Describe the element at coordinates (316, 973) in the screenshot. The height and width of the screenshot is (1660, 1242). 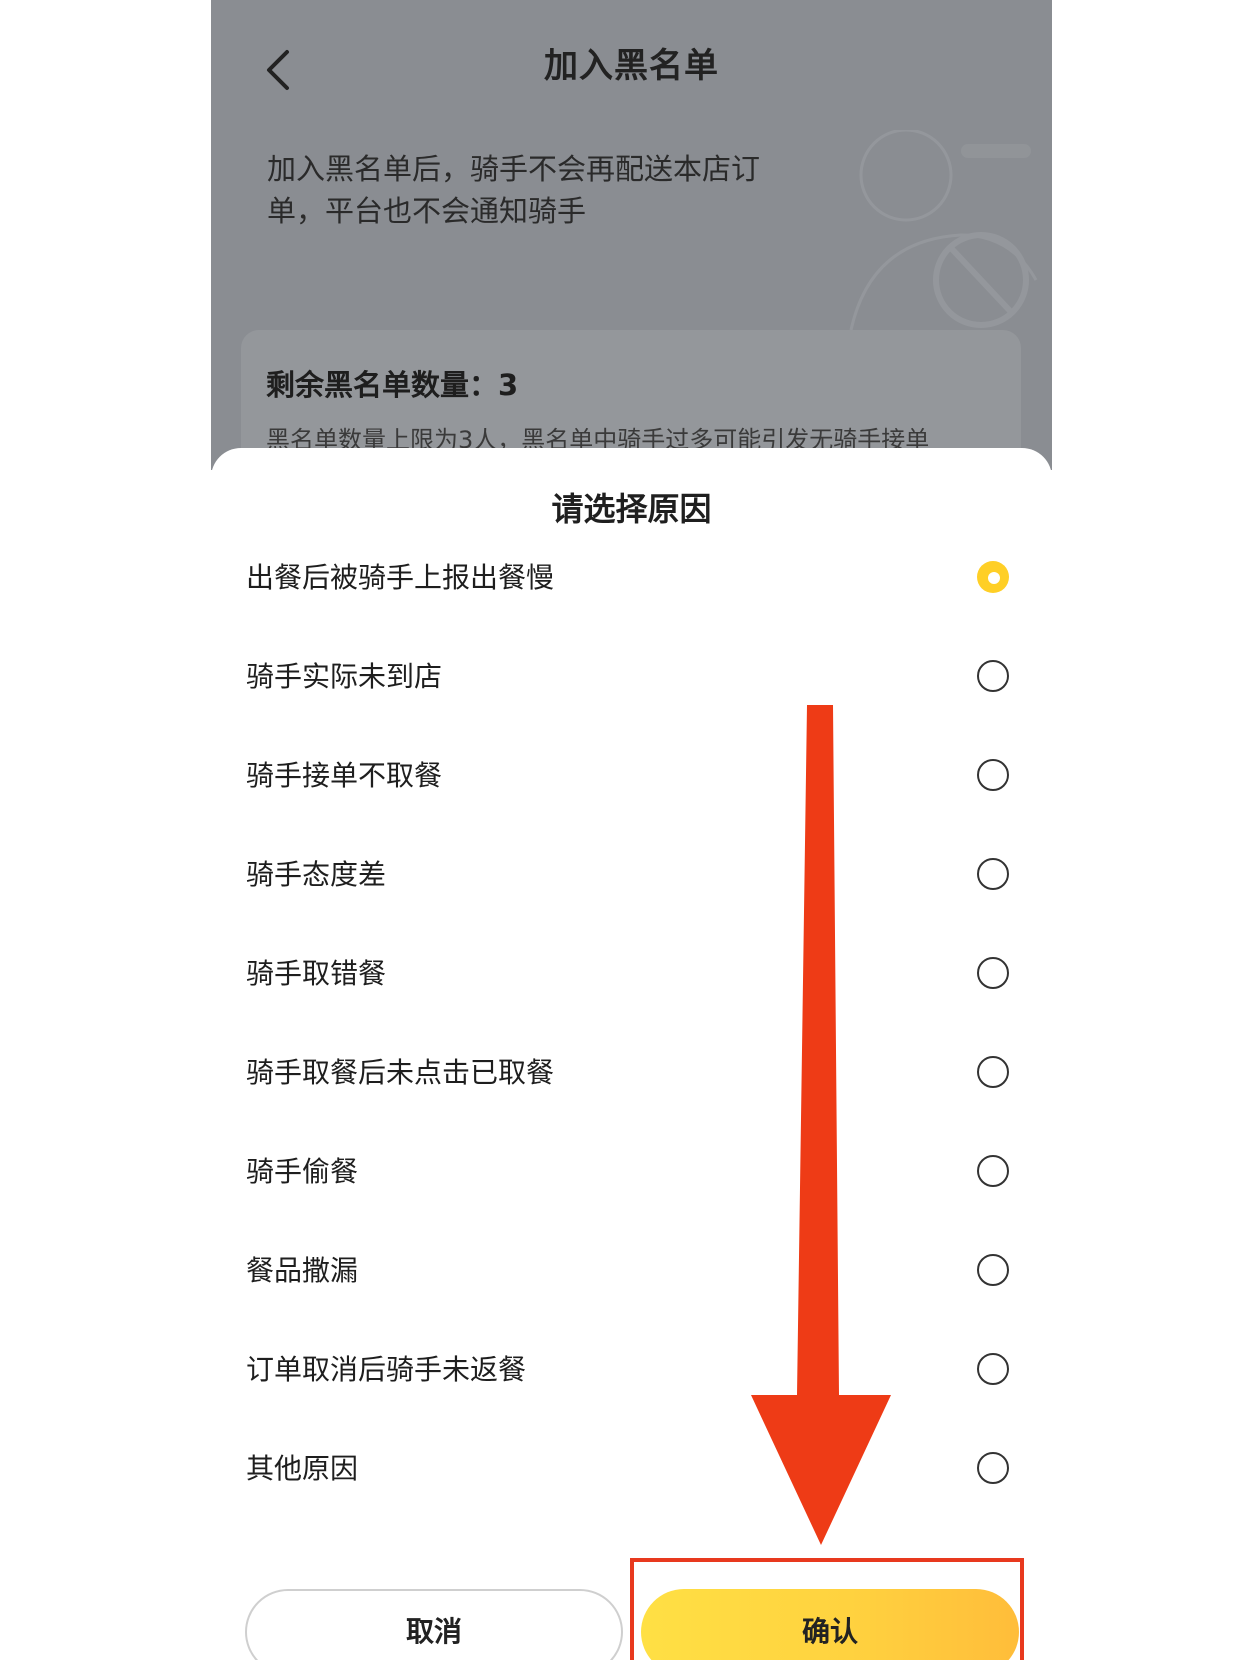
I see `reason-label: 骑手取错餐` at that location.